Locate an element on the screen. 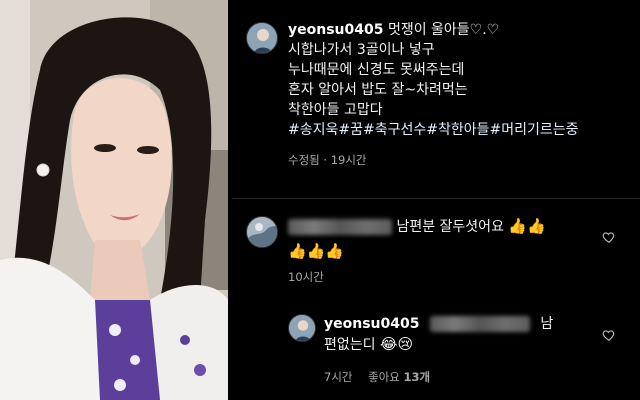 The width and height of the screenshot is (640, 400). reply-username: yeonsu0405 is located at coordinates (371, 324).